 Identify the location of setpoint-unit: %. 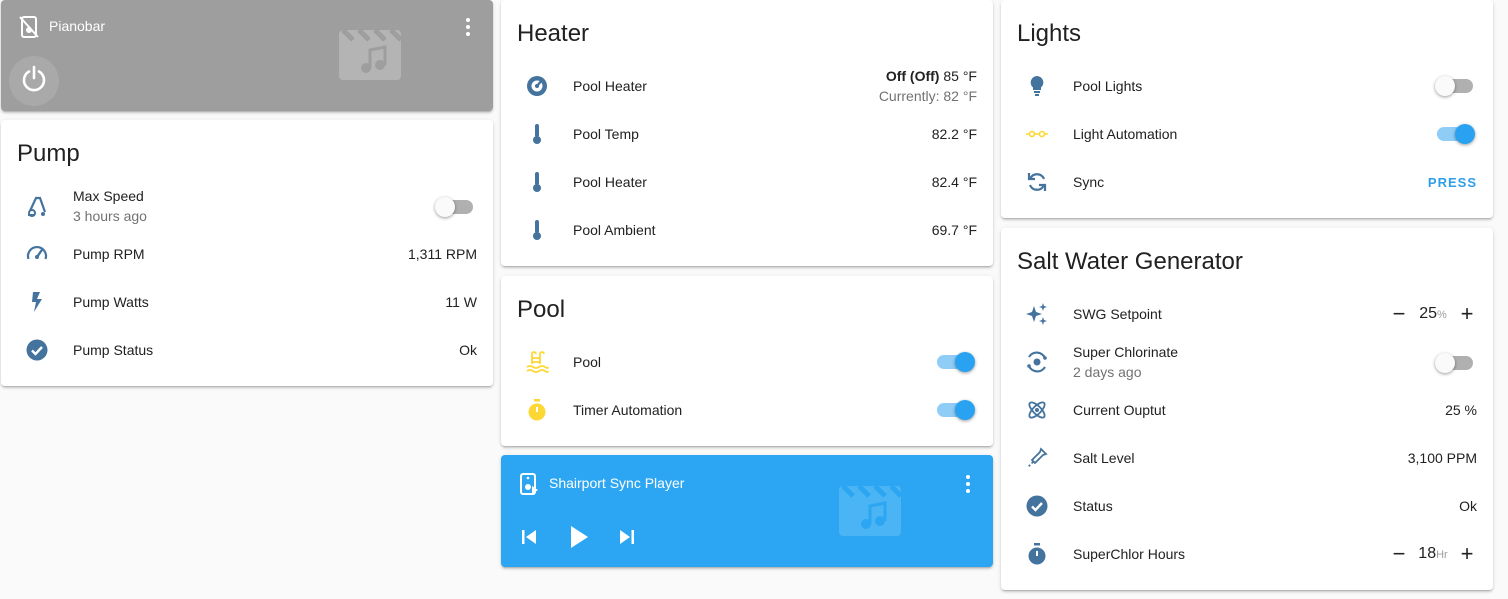
(1442, 315).